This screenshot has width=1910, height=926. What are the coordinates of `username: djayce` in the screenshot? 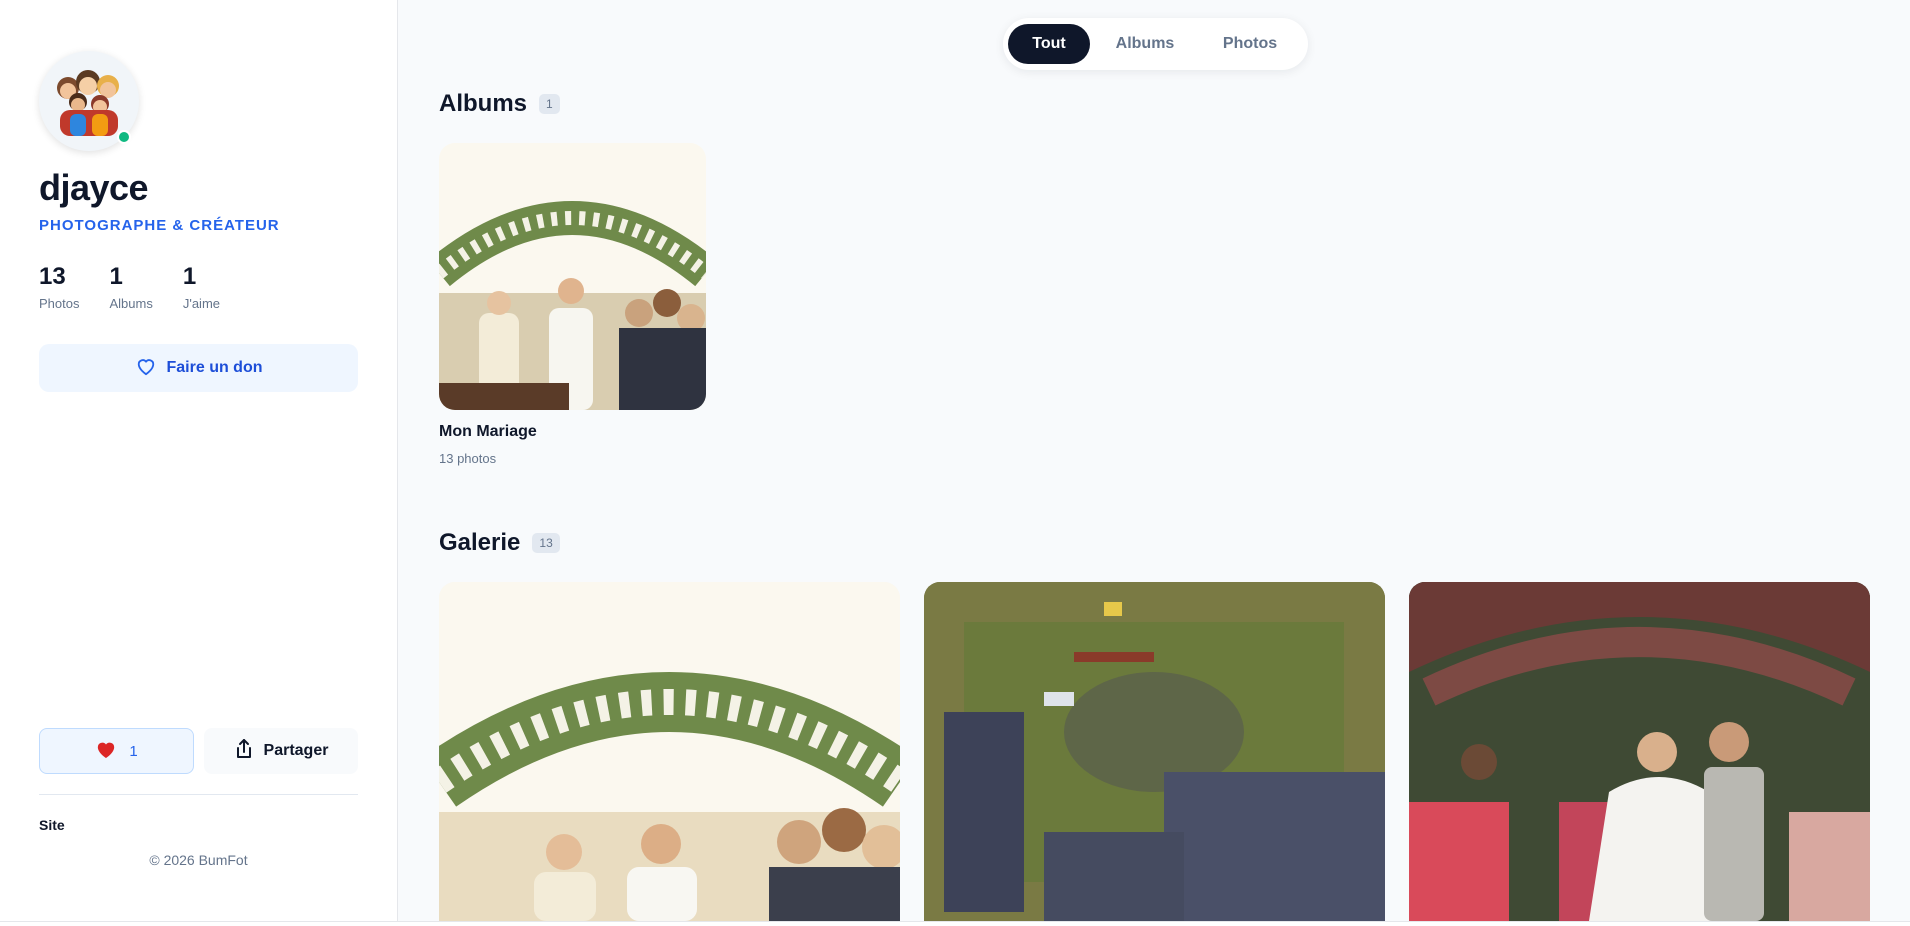 It's located at (94, 187).